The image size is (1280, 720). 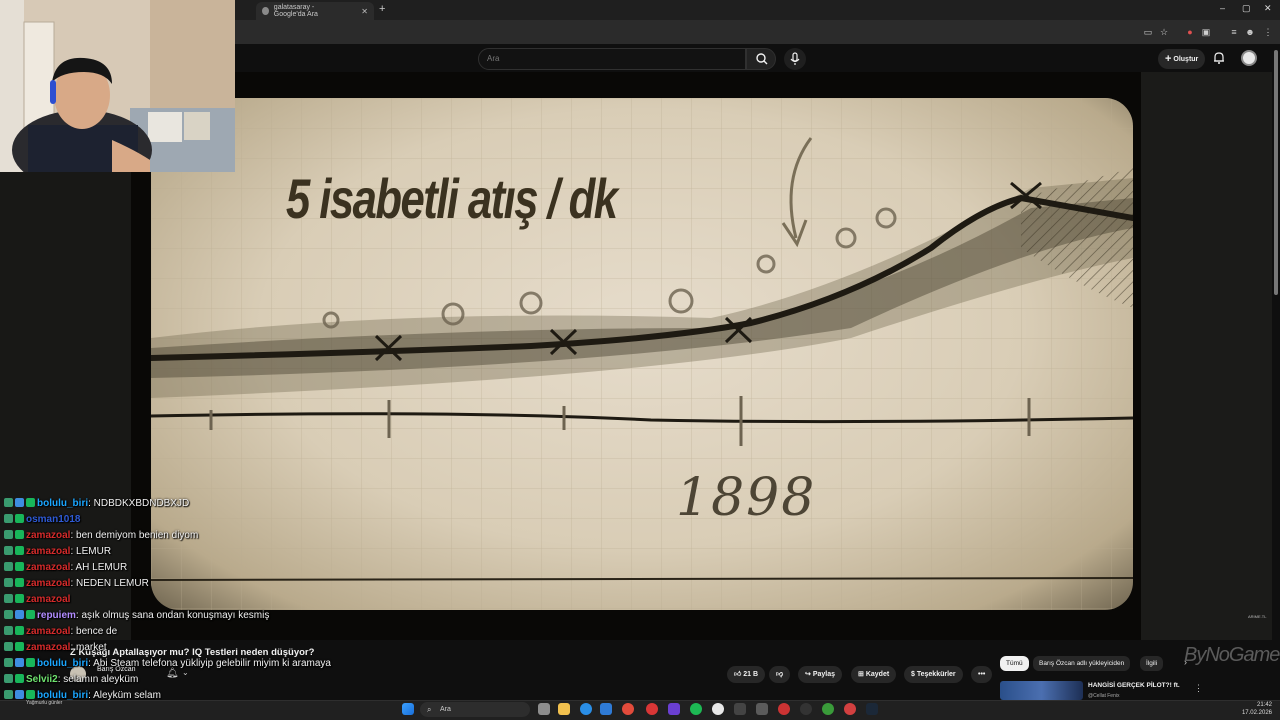 What do you see at coordinates (544, 709) in the screenshot?
I see `task-view-icon` at bounding box center [544, 709].